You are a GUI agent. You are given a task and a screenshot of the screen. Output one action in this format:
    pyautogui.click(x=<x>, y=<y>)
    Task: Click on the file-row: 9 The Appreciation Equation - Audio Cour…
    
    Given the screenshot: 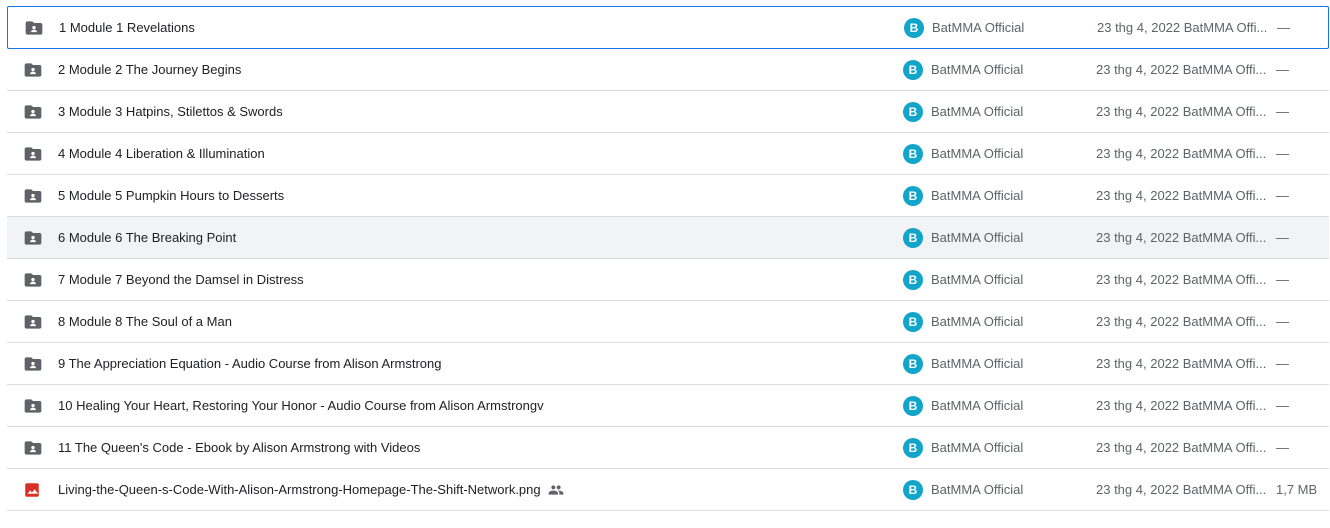 What is the action you would take?
    pyautogui.click(x=668, y=364)
    